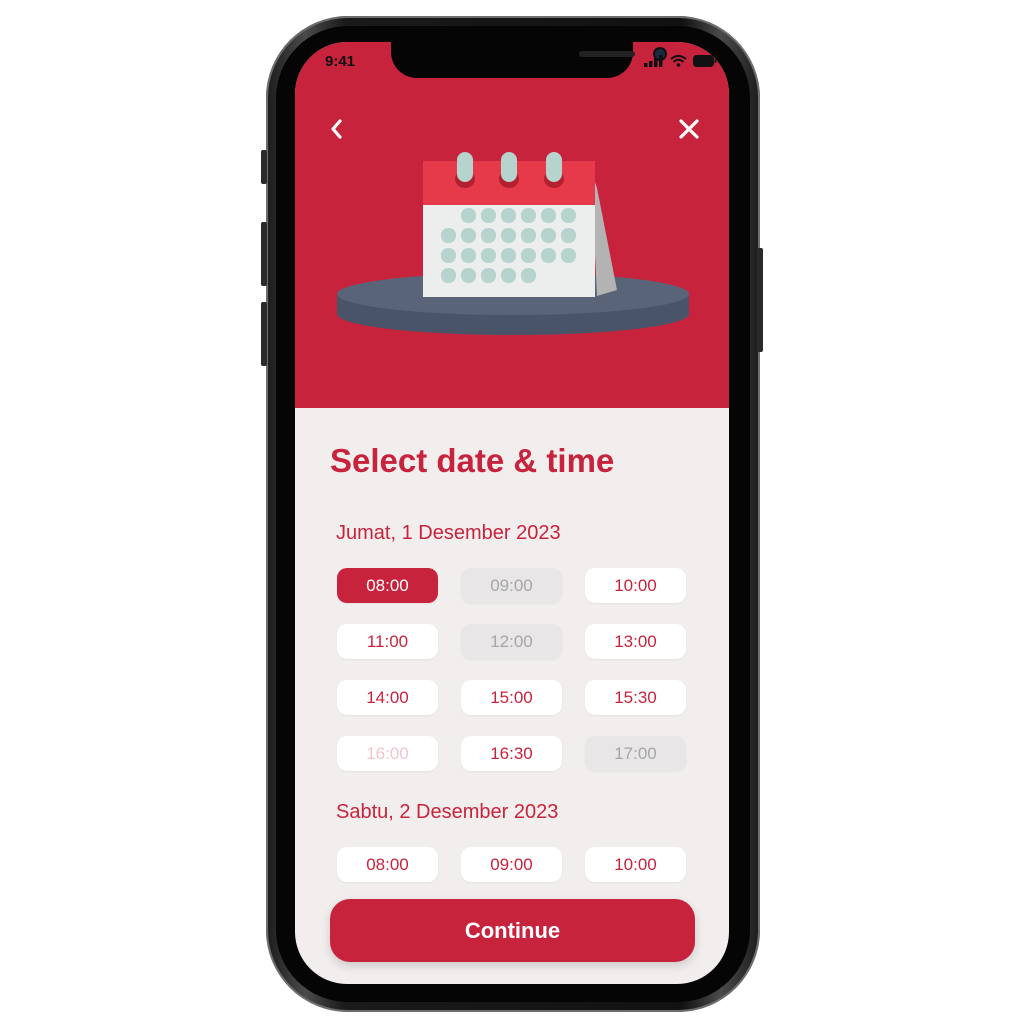 The height and width of the screenshot is (1024, 1024). What do you see at coordinates (387, 697) in the screenshot?
I see `time-slot: 14:00` at bounding box center [387, 697].